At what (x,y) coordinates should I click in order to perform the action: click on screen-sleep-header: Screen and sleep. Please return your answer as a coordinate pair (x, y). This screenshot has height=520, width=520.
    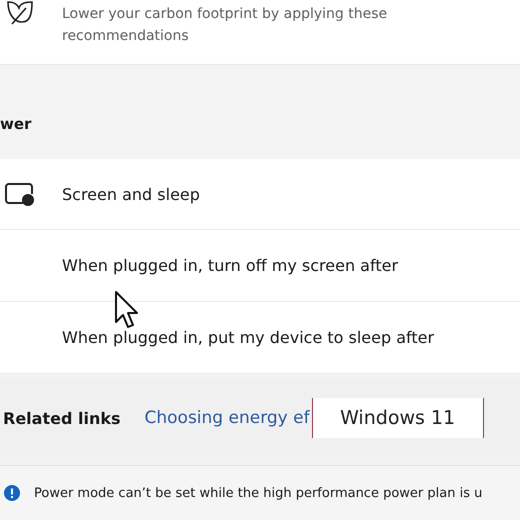
    Looking at the image, I should click on (260, 194).